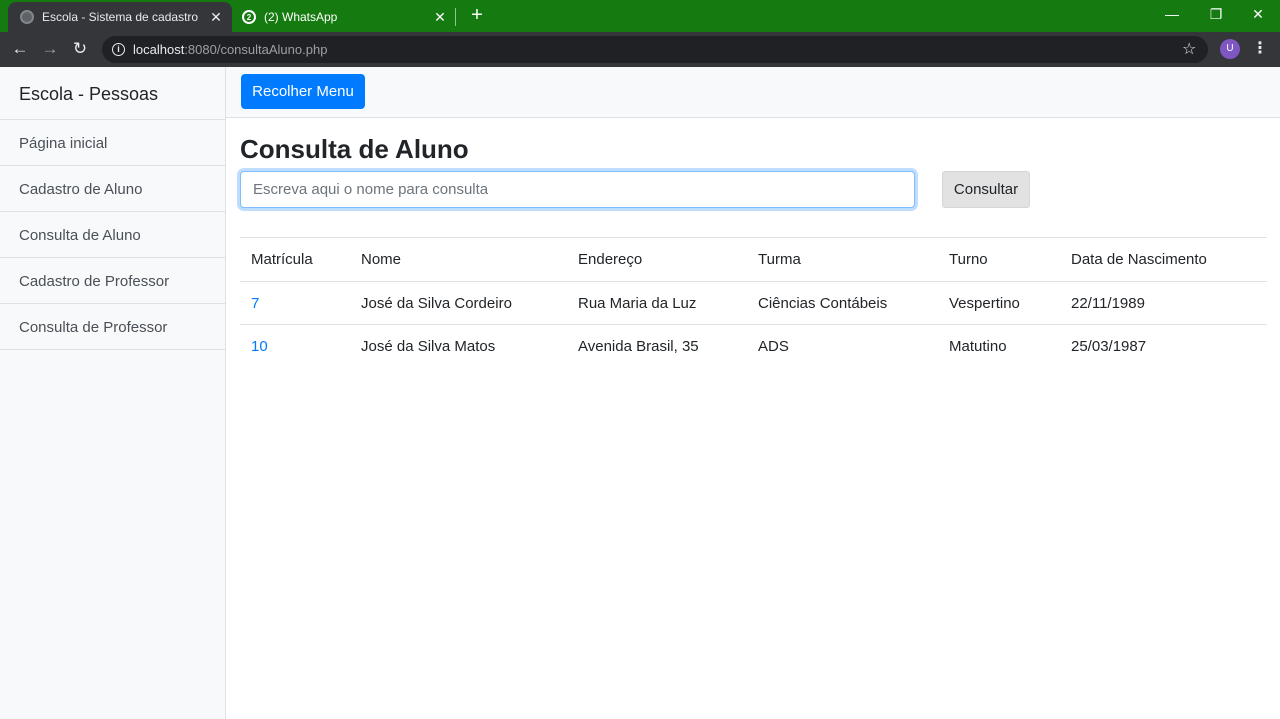 The height and width of the screenshot is (719, 1280). Describe the element at coordinates (978, 346) in the screenshot. I see `cell-turno: Matutino` at that location.